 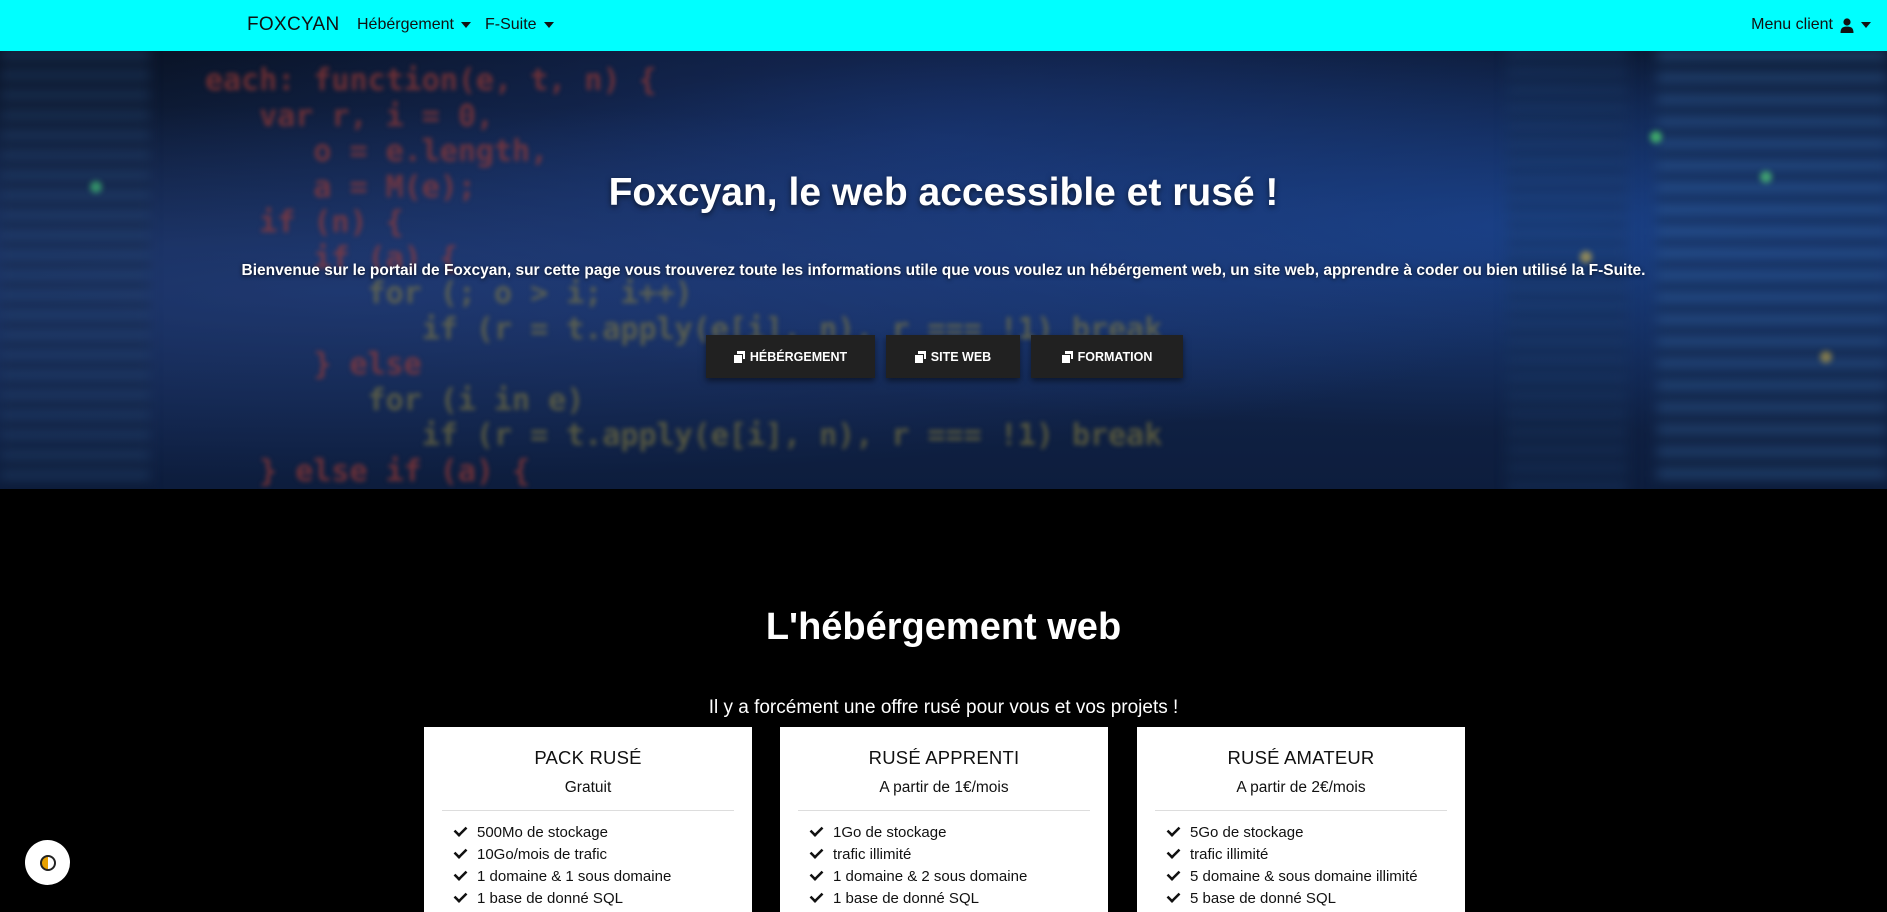 I want to click on contrast-icon, so click(x=47, y=862).